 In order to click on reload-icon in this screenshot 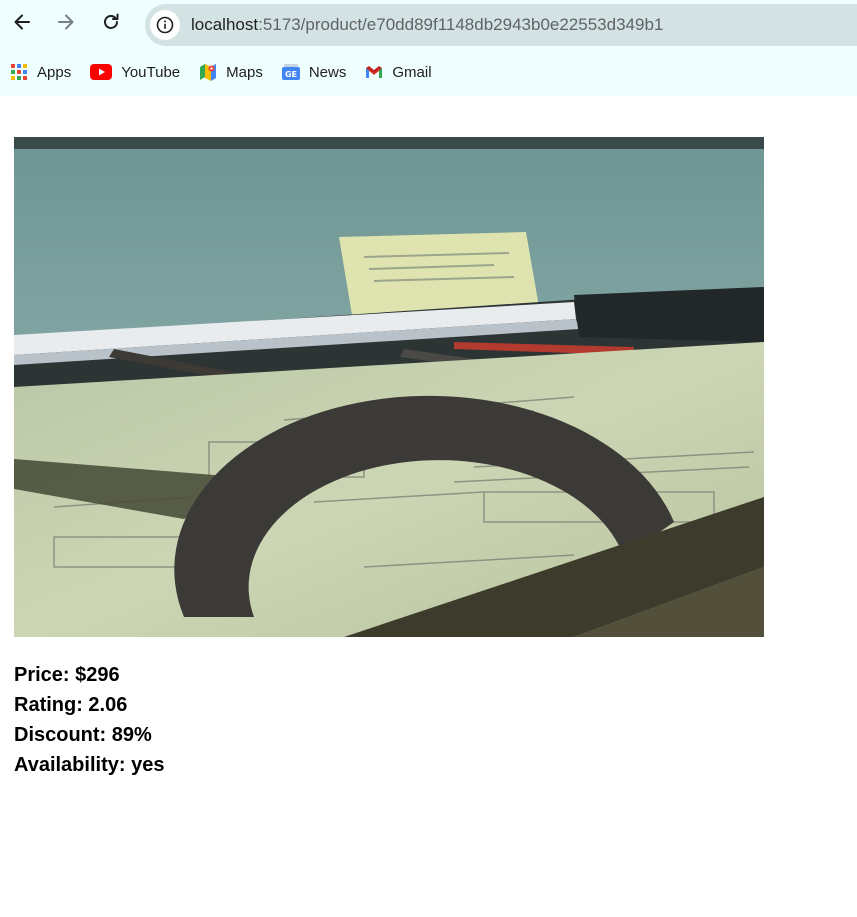, I will do `click(111, 21)`.